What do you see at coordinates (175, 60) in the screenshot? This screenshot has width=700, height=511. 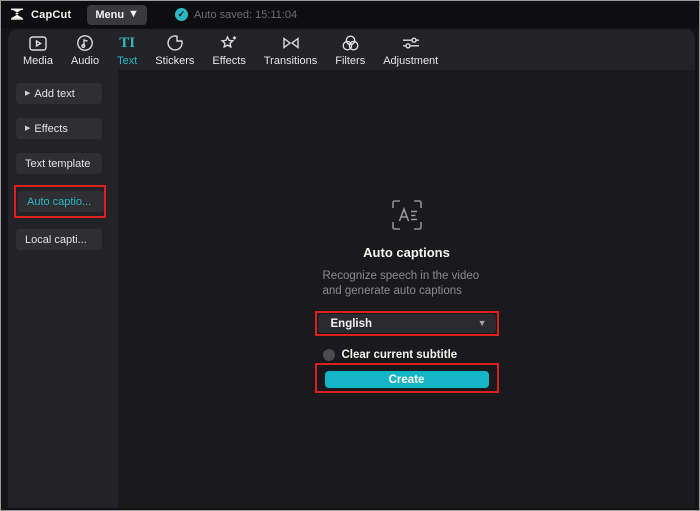 I see `tab-label: Stickers` at bounding box center [175, 60].